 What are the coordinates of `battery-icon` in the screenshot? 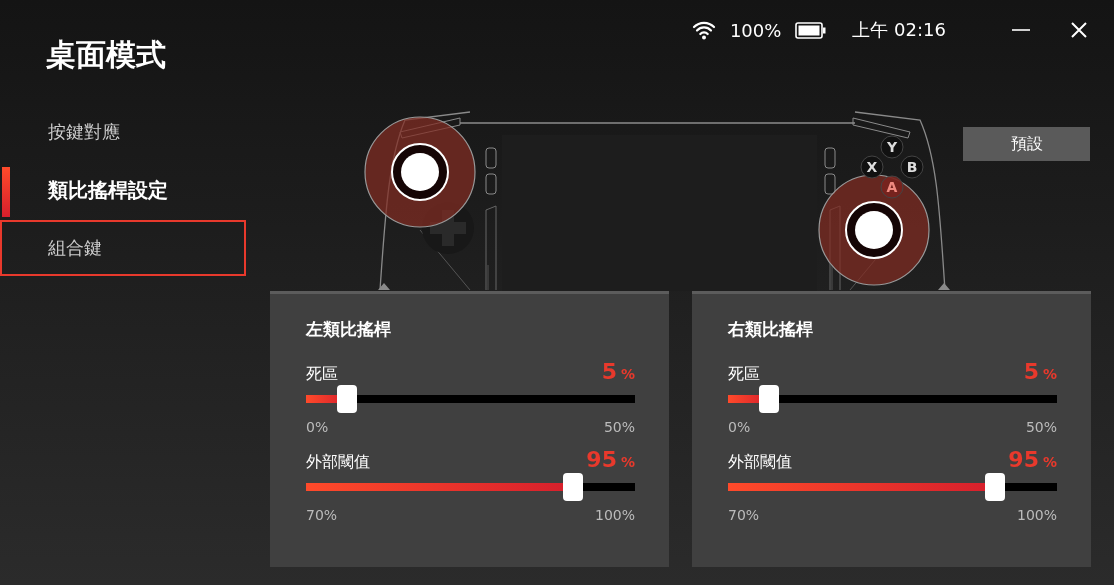 It's located at (811, 30).